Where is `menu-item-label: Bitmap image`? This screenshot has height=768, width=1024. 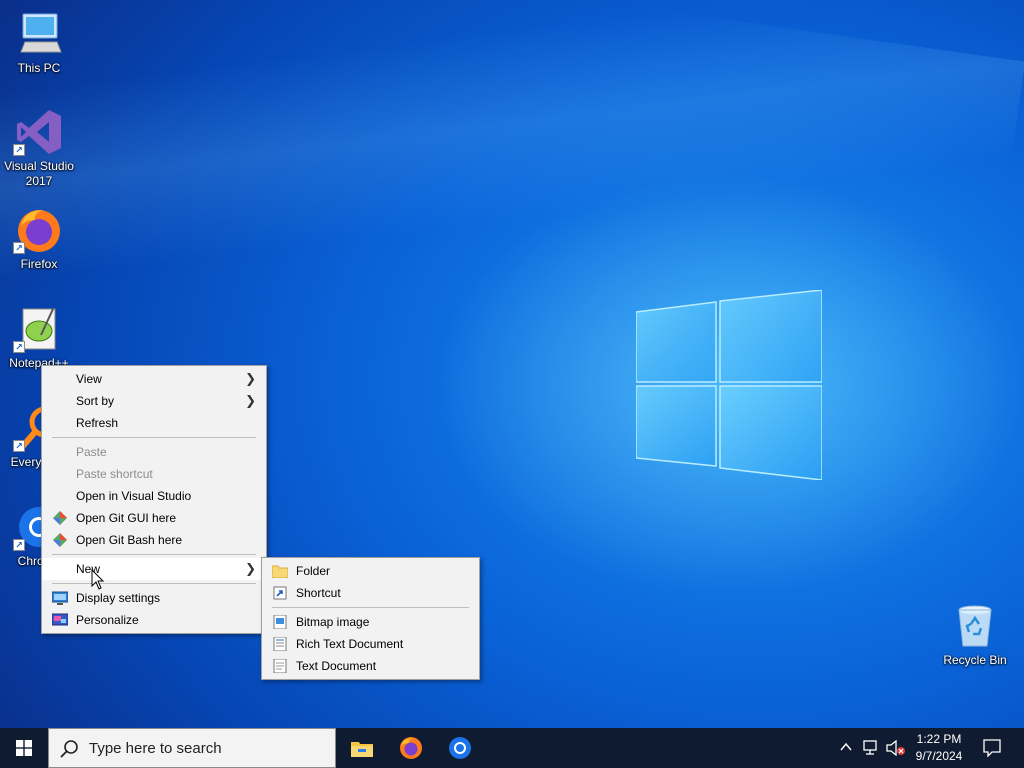 menu-item-label: Bitmap image is located at coordinates (333, 622).